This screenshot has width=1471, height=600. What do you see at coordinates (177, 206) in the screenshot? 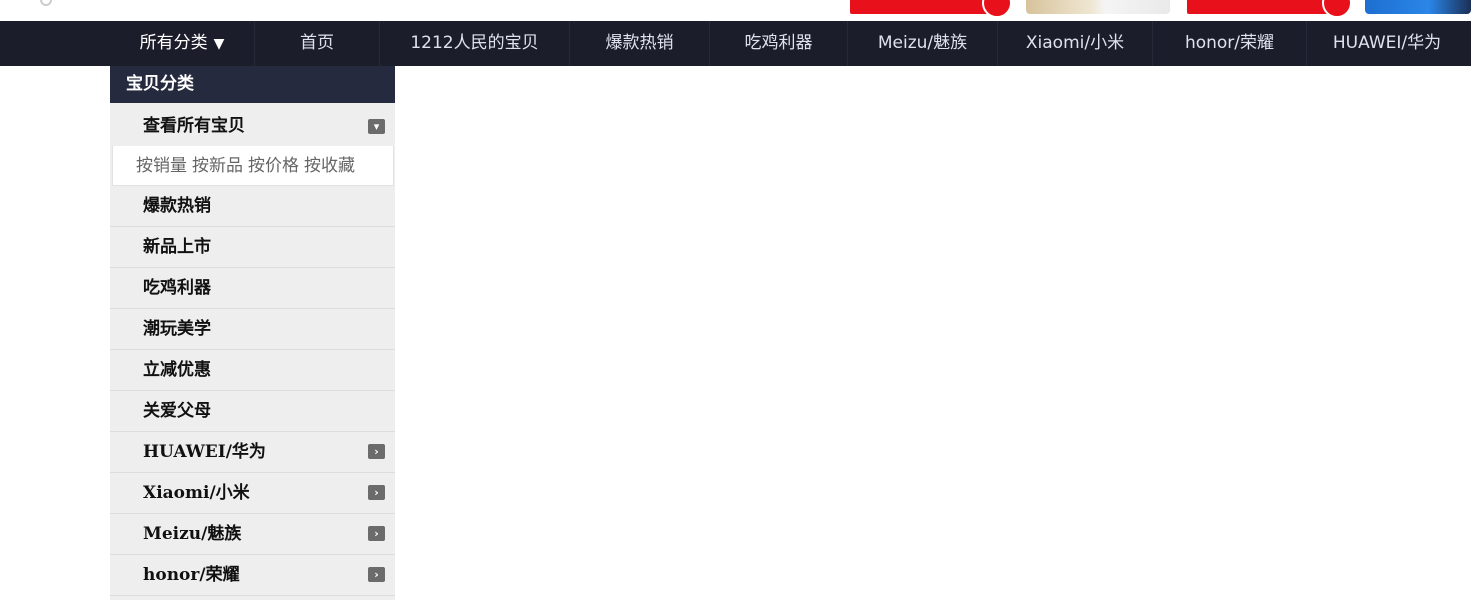
I see `category-label: 爆款热销` at bounding box center [177, 206].